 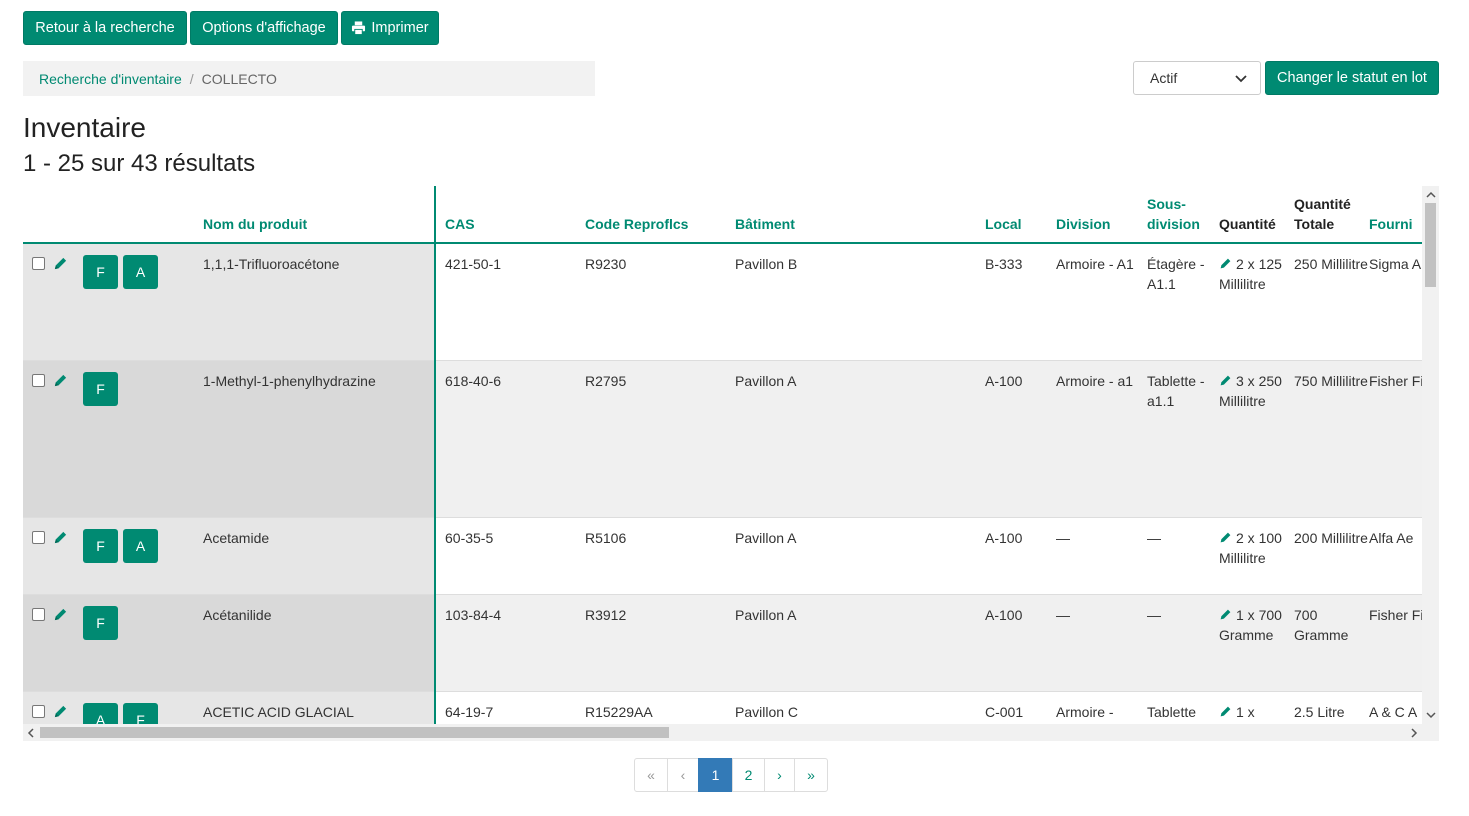 I want to click on header-code: Code Reproflcs, so click(x=660, y=215).